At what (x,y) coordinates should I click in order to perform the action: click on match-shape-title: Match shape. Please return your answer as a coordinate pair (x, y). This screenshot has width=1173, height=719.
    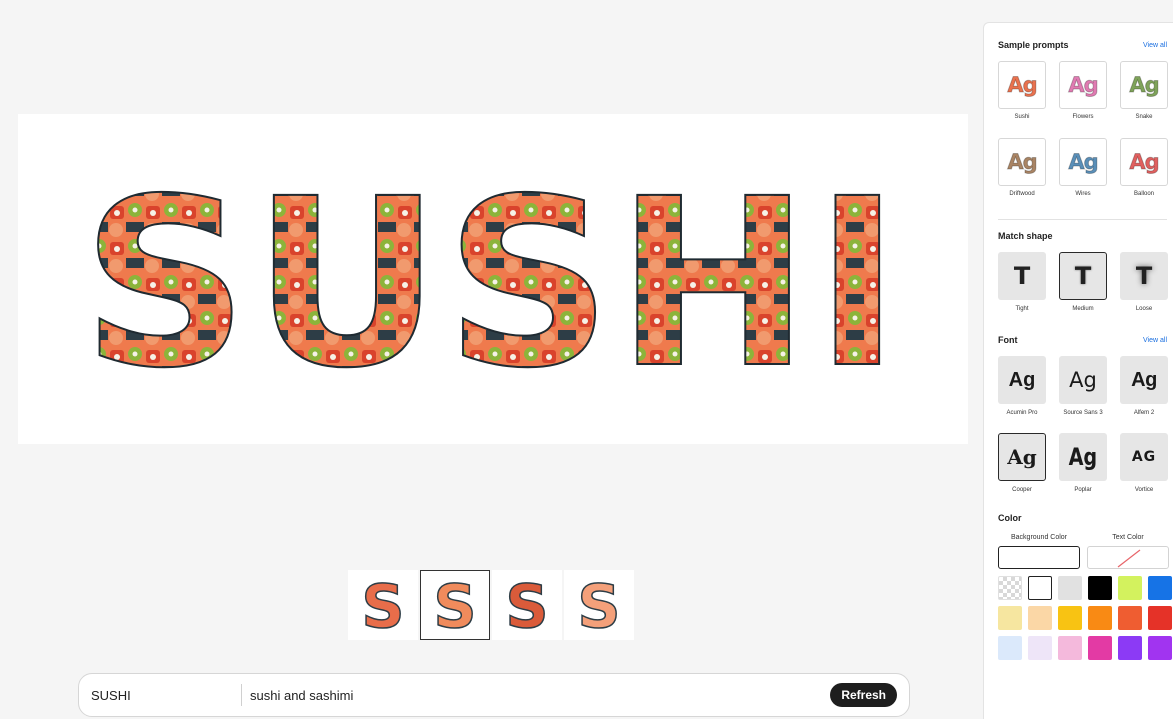
    Looking at the image, I should click on (1025, 236).